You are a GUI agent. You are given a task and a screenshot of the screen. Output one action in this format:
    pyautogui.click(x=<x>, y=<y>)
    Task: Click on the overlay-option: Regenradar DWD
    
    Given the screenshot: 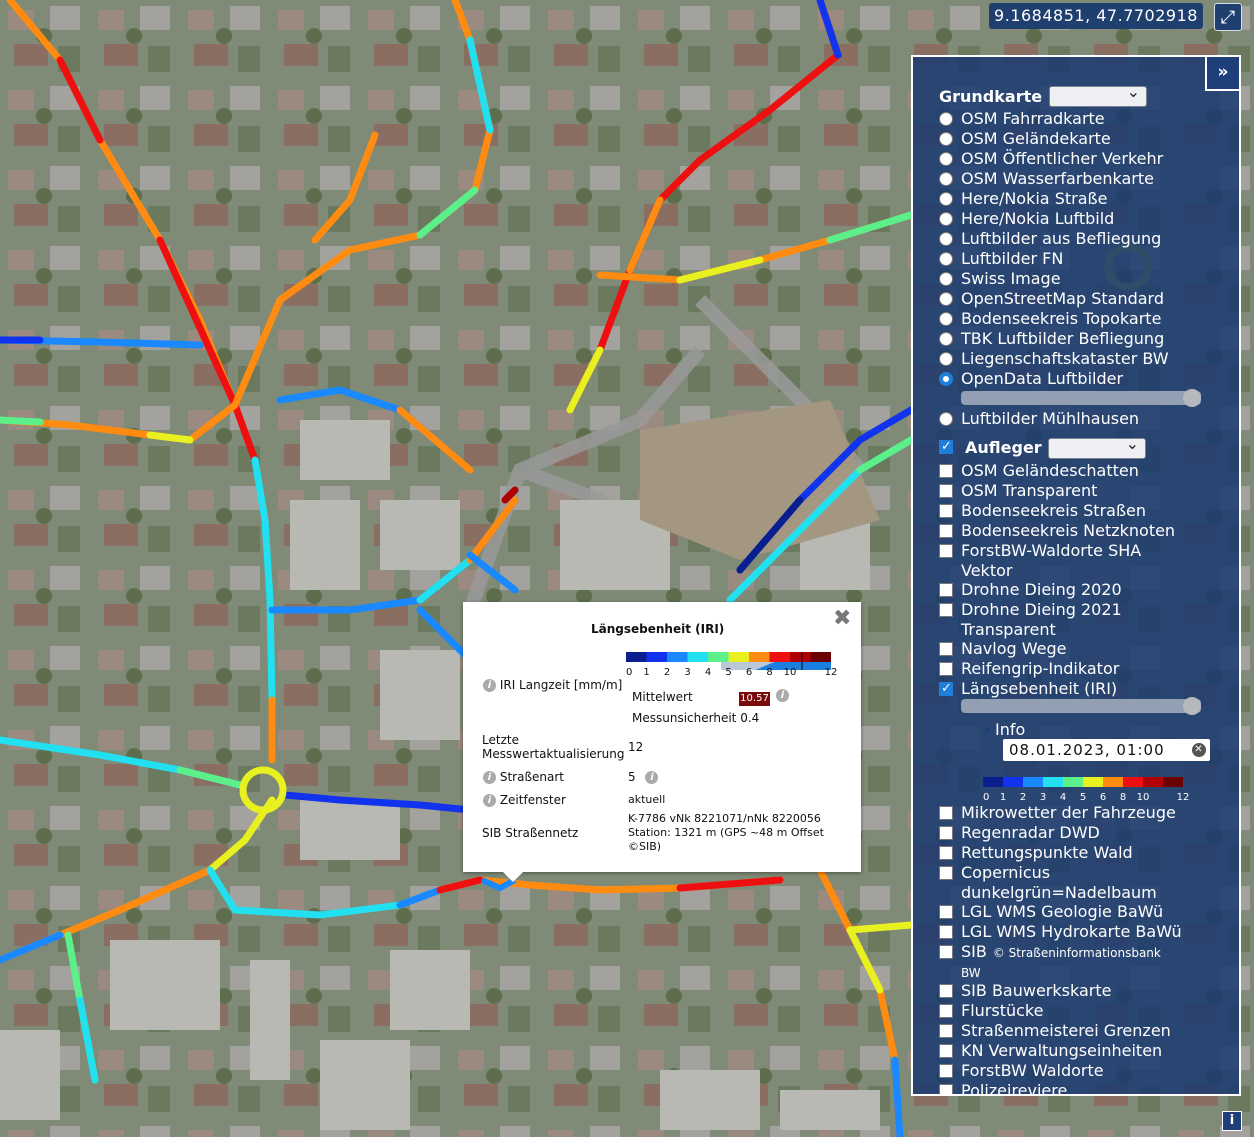 What is the action you would take?
    pyautogui.click(x=1019, y=833)
    